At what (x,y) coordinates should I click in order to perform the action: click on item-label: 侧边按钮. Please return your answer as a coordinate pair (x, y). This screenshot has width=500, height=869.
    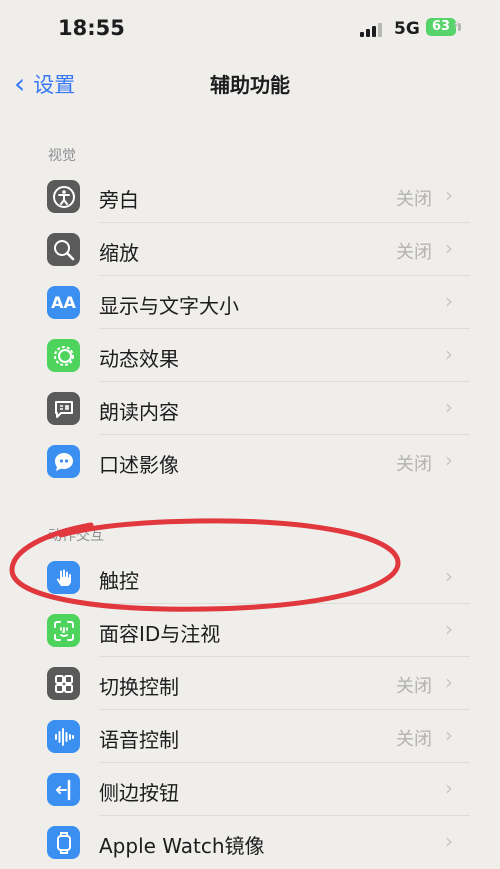
    Looking at the image, I should click on (139, 793).